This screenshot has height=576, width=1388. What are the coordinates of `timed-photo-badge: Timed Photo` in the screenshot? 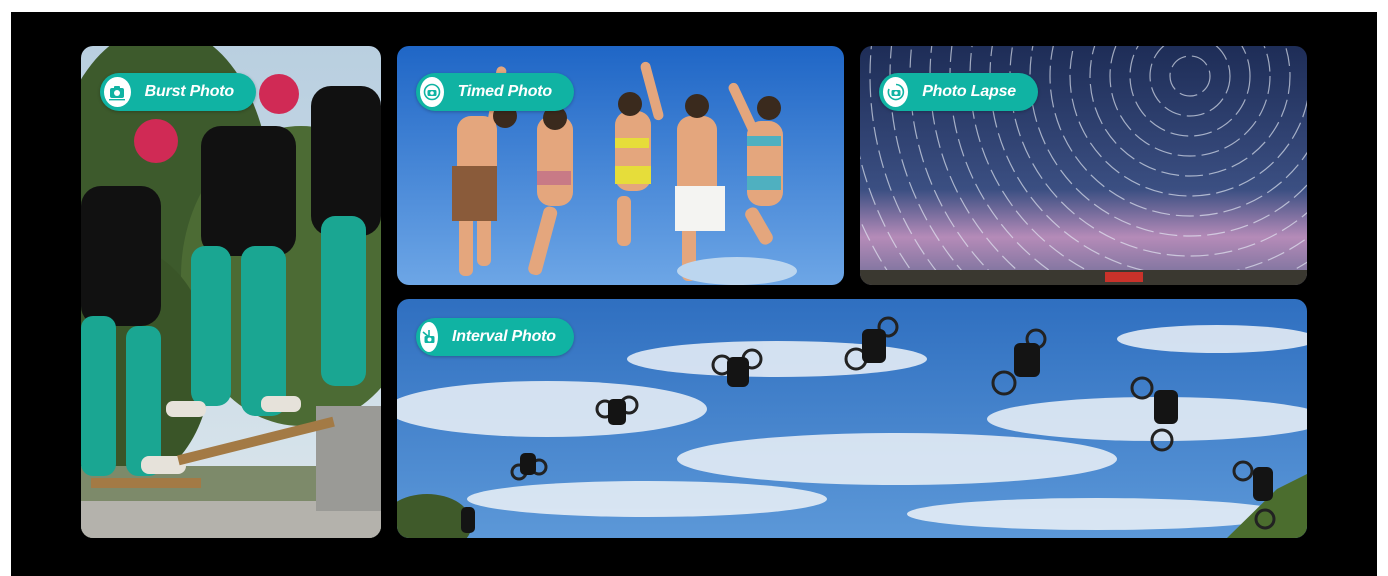 It's located at (495, 92).